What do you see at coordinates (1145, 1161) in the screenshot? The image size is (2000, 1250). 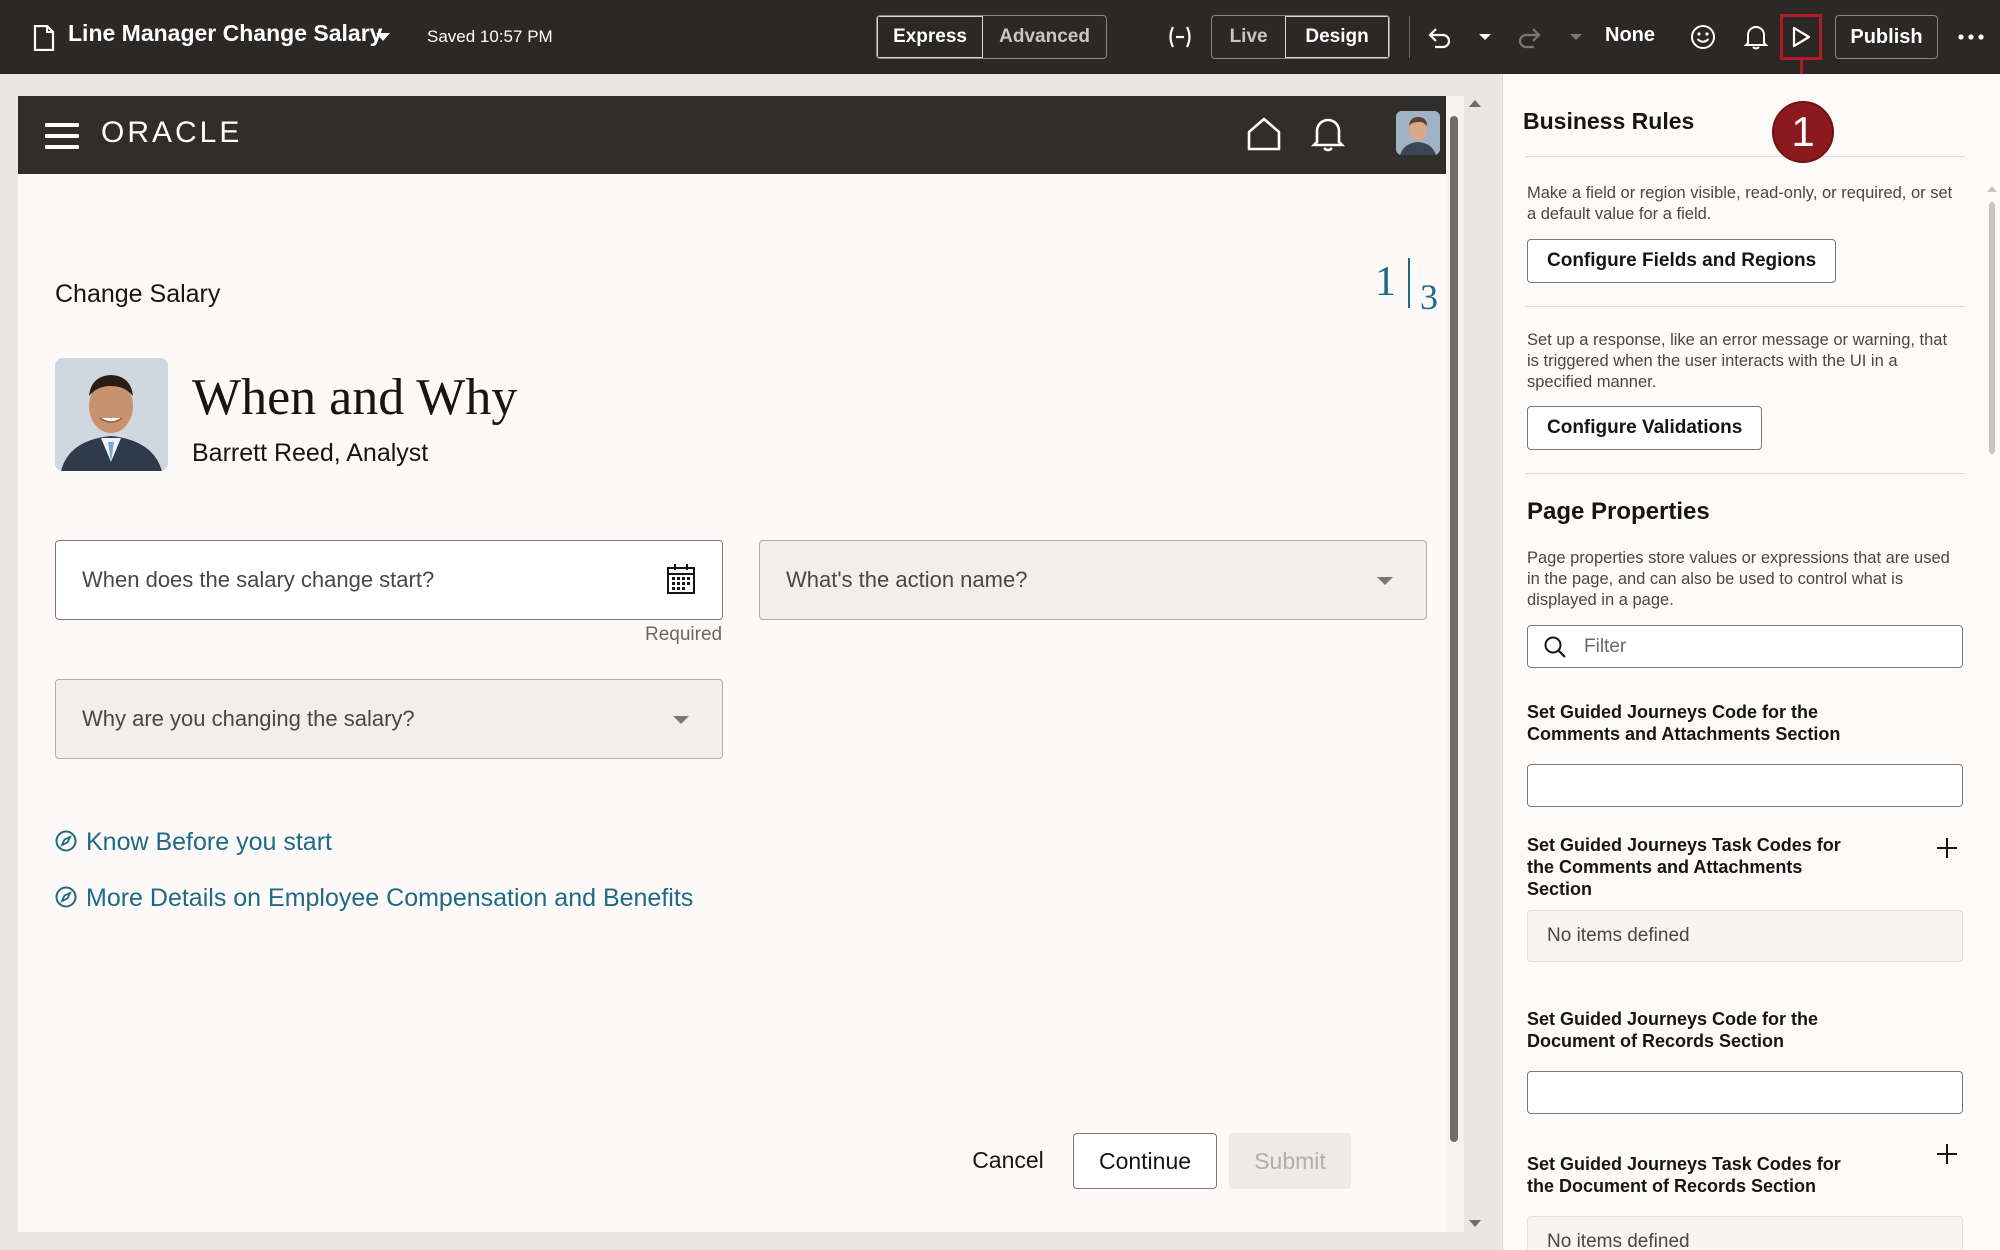 I see `continue-button: Continue` at bounding box center [1145, 1161].